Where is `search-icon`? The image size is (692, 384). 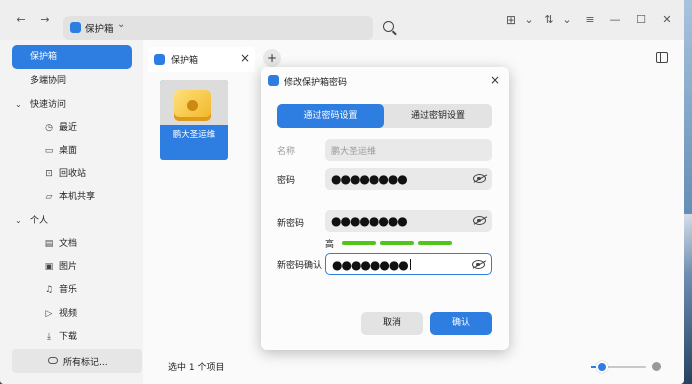 search-icon is located at coordinates (388, 26).